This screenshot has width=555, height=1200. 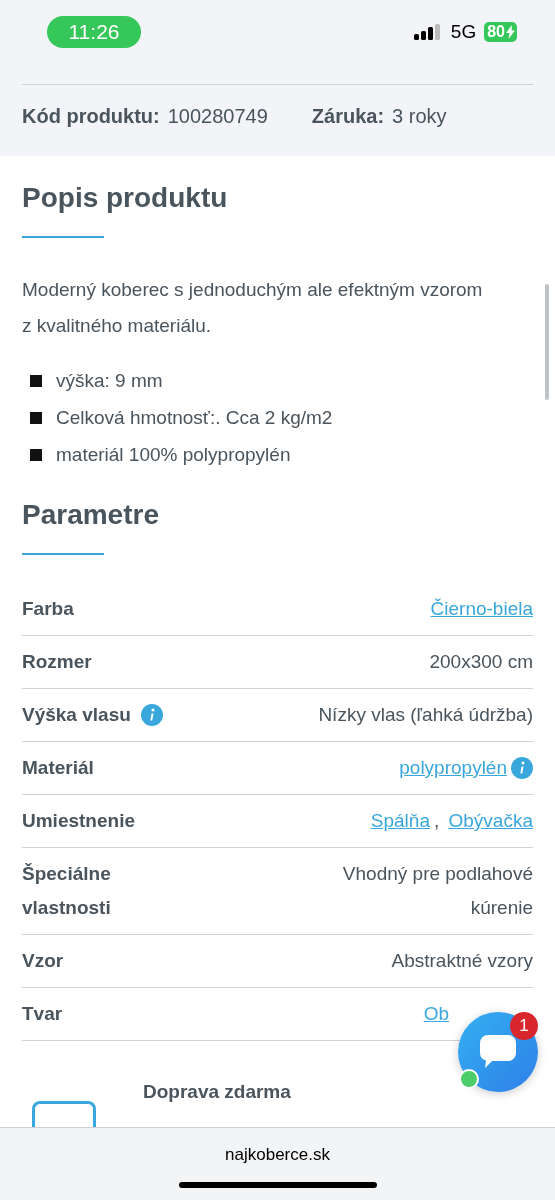 What do you see at coordinates (425, 715) in the screenshot?
I see `parameter-value: Nízky vlas (ľahká údržba)` at bounding box center [425, 715].